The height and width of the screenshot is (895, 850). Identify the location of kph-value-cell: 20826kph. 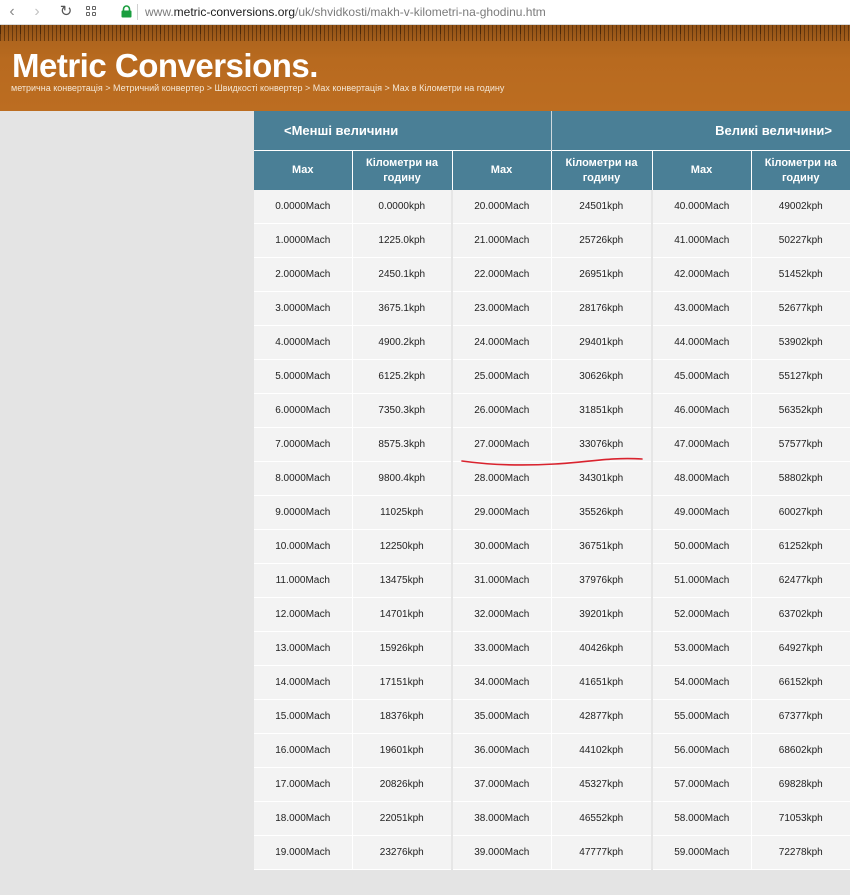
(401, 784).